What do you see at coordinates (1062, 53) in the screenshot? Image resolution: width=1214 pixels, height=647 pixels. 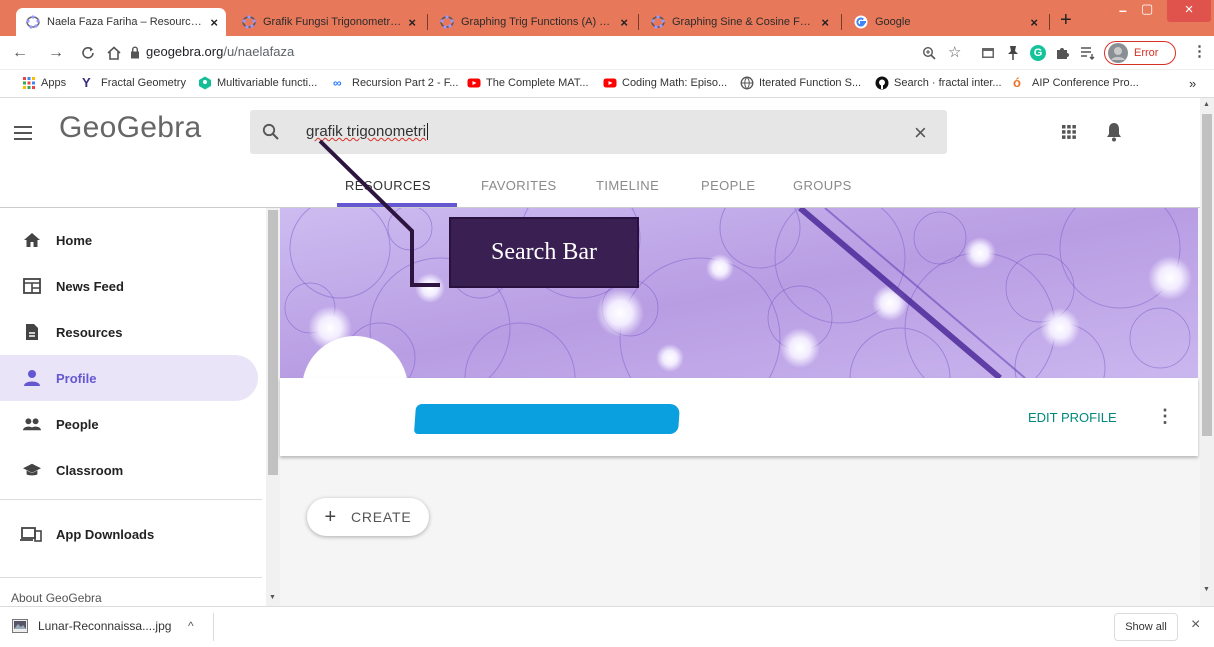 I see `extensions-puzzle-icon` at bounding box center [1062, 53].